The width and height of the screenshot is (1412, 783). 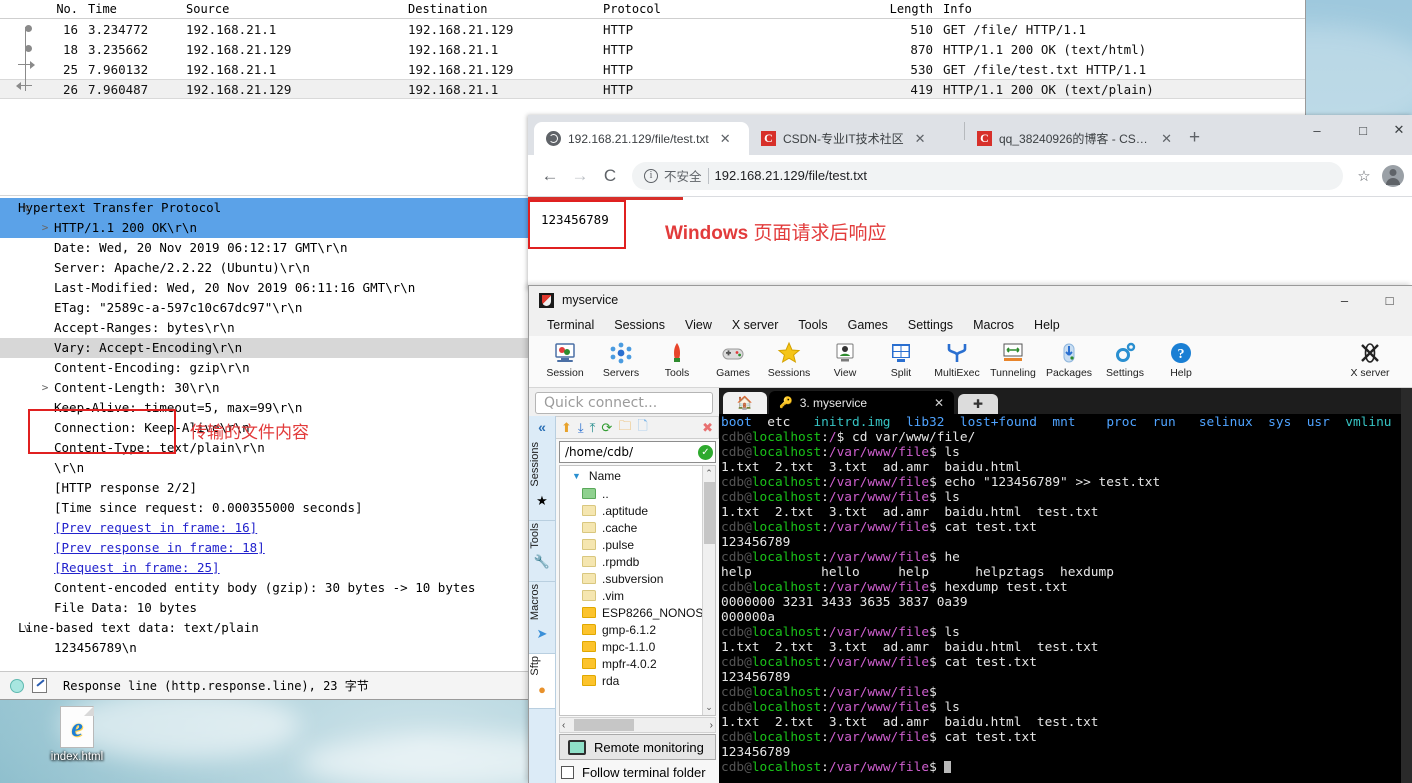 I want to click on list-item: mpc-1.1.0, so click(x=637, y=646).